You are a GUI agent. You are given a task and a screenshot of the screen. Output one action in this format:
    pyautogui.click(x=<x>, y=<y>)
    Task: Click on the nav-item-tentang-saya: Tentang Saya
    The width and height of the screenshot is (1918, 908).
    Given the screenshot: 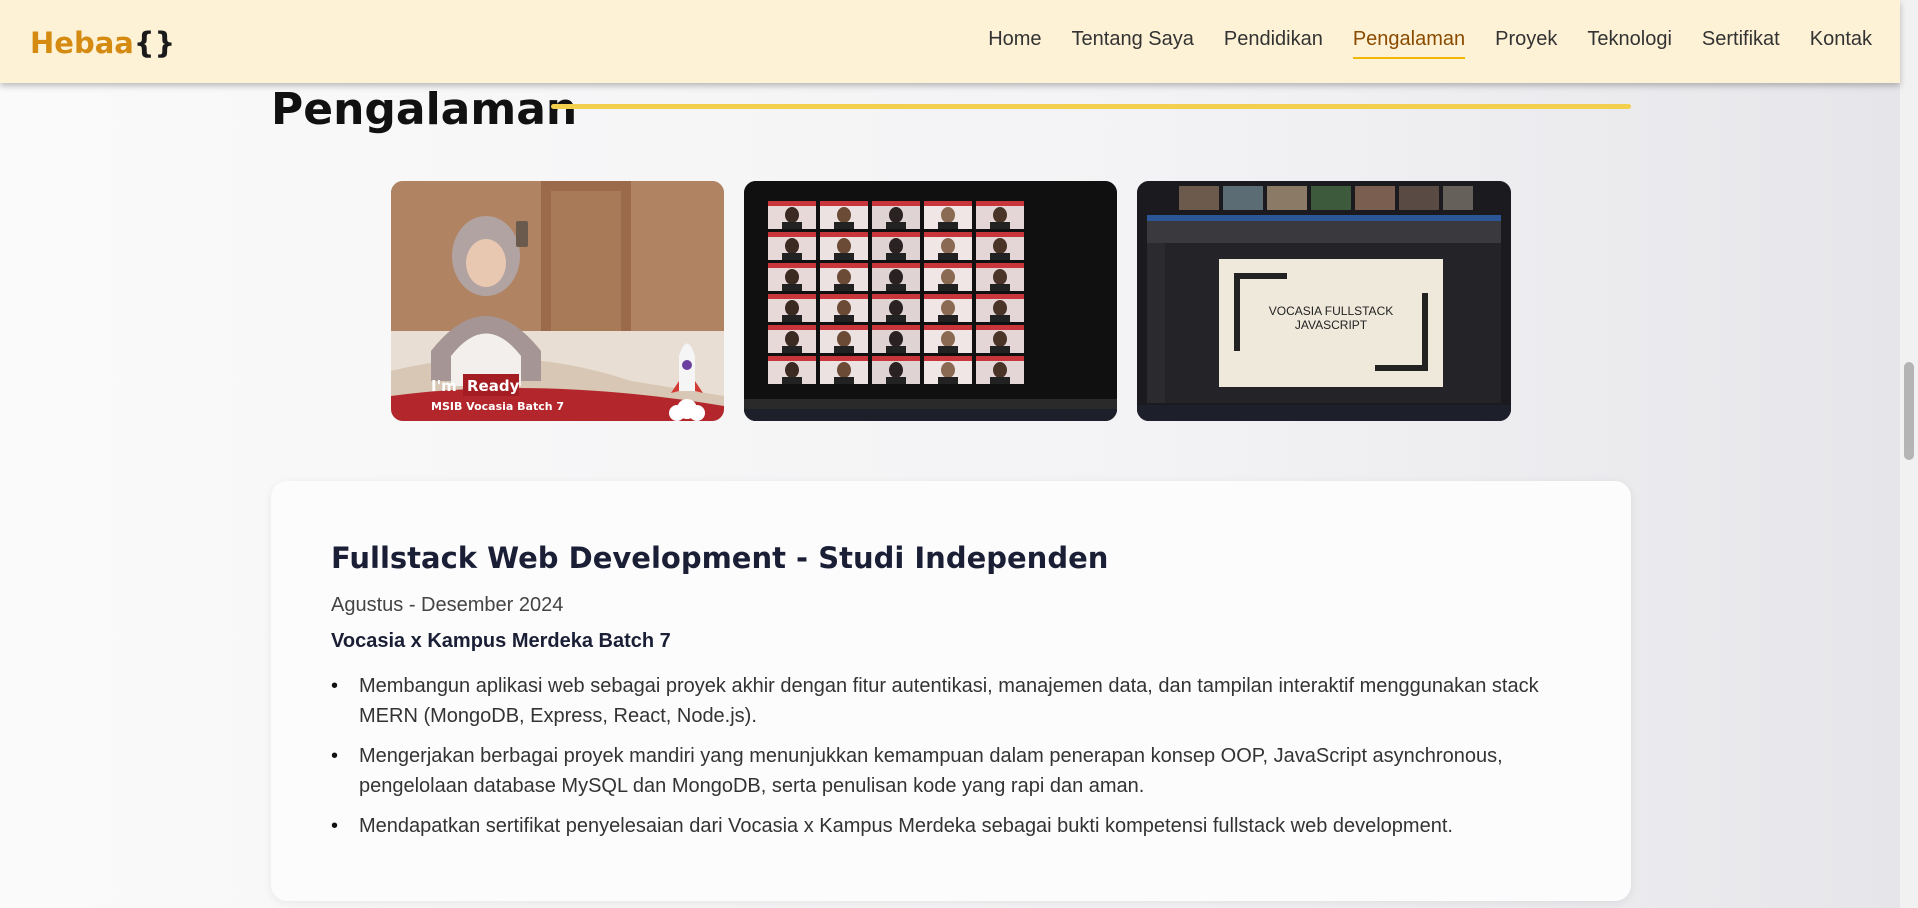 What is the action you would take?
    pyautogui.click(x=1133, y=43)
    